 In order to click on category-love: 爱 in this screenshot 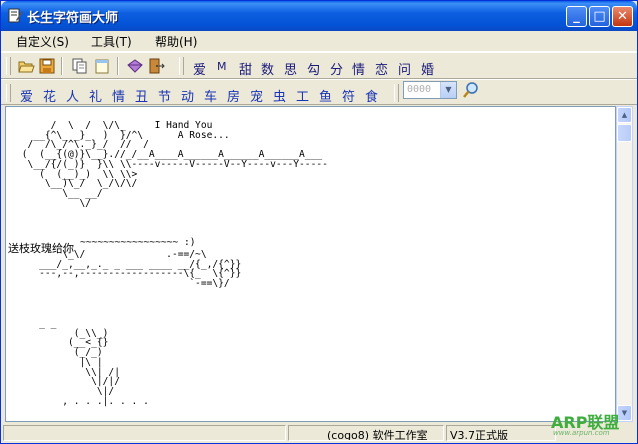, I will do `click(199, 68)`.